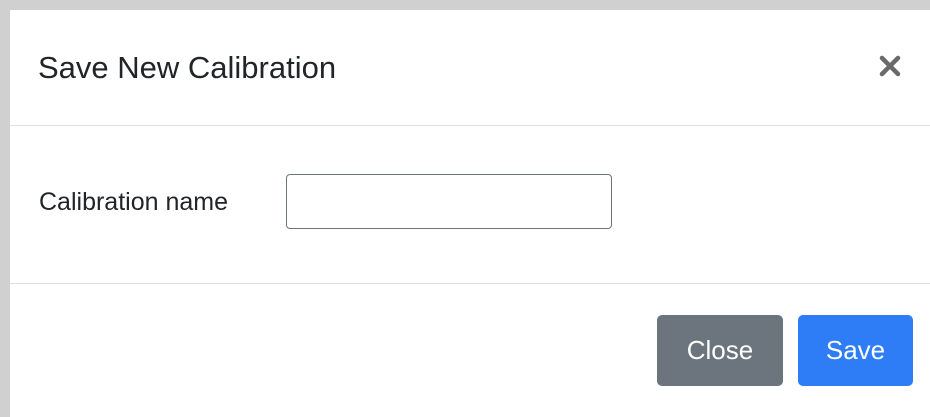 Image resolution: width=930 pixels, height=417 pixels. Describe the element at coordinates (133, 202) in the screenshot. I see `calibration-name-label: Calibration name` at that location.